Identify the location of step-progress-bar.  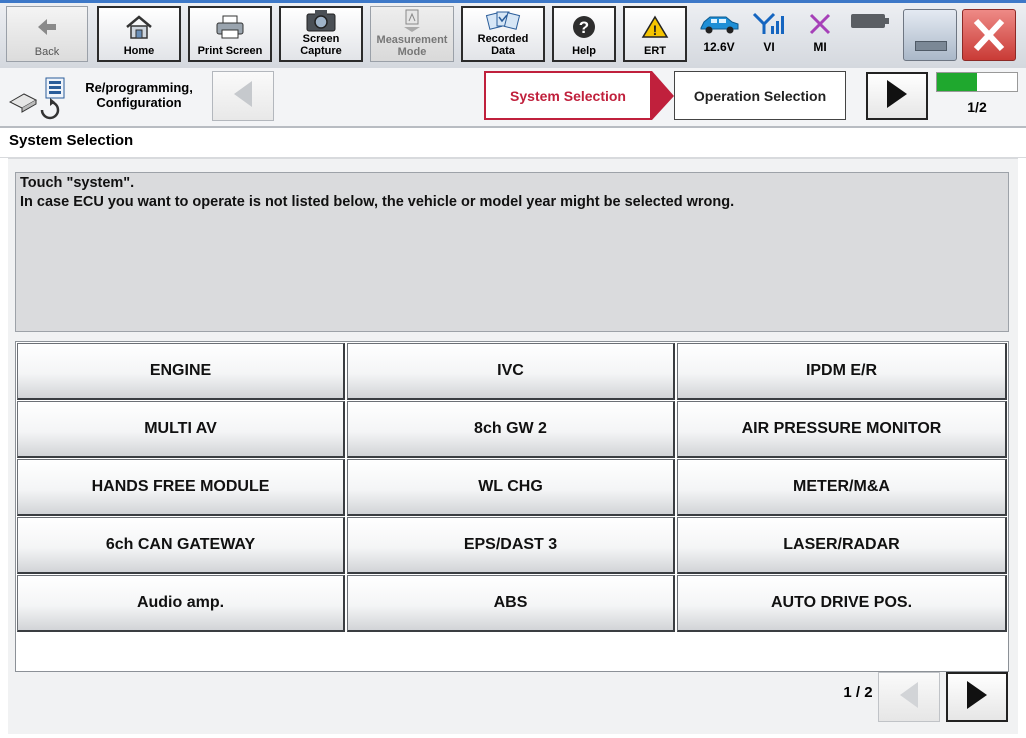
(977, 82).